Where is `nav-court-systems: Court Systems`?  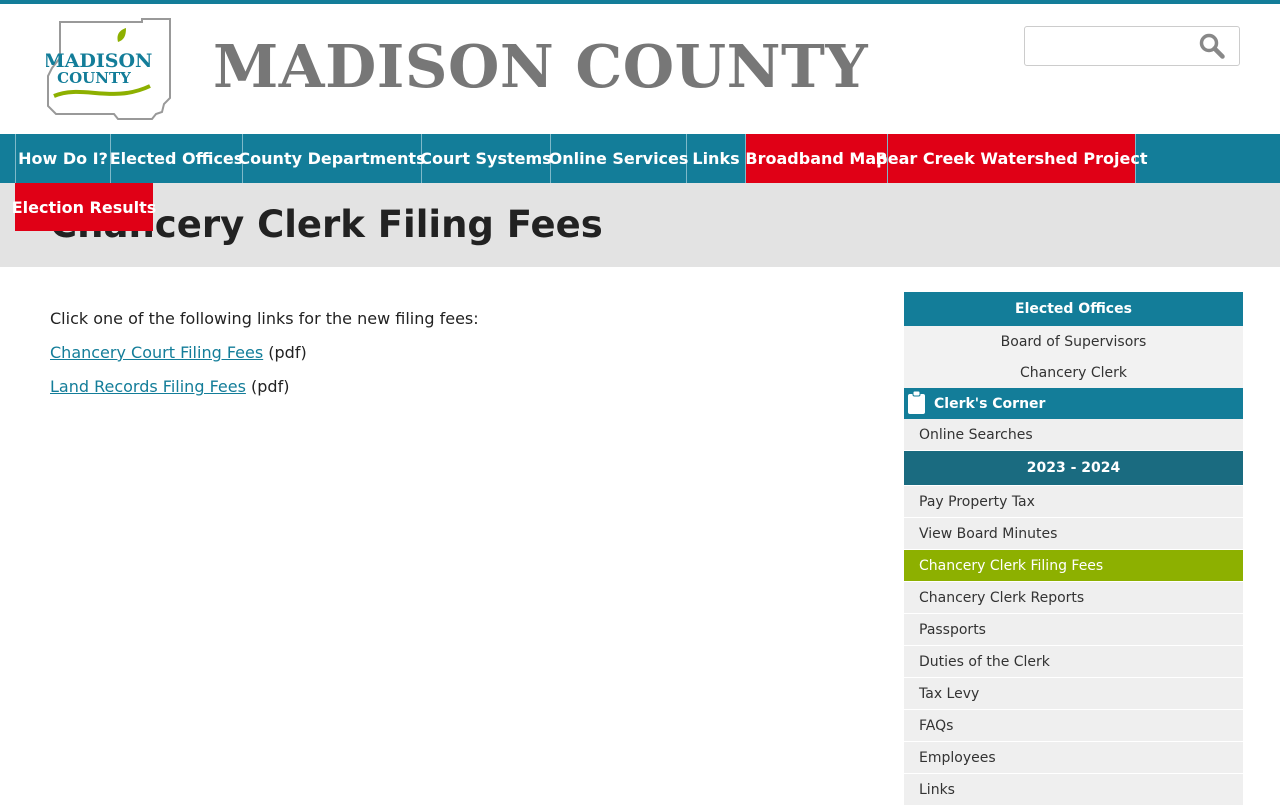 nav-court-systems: Court Systems is located at coordinates (486, 158).